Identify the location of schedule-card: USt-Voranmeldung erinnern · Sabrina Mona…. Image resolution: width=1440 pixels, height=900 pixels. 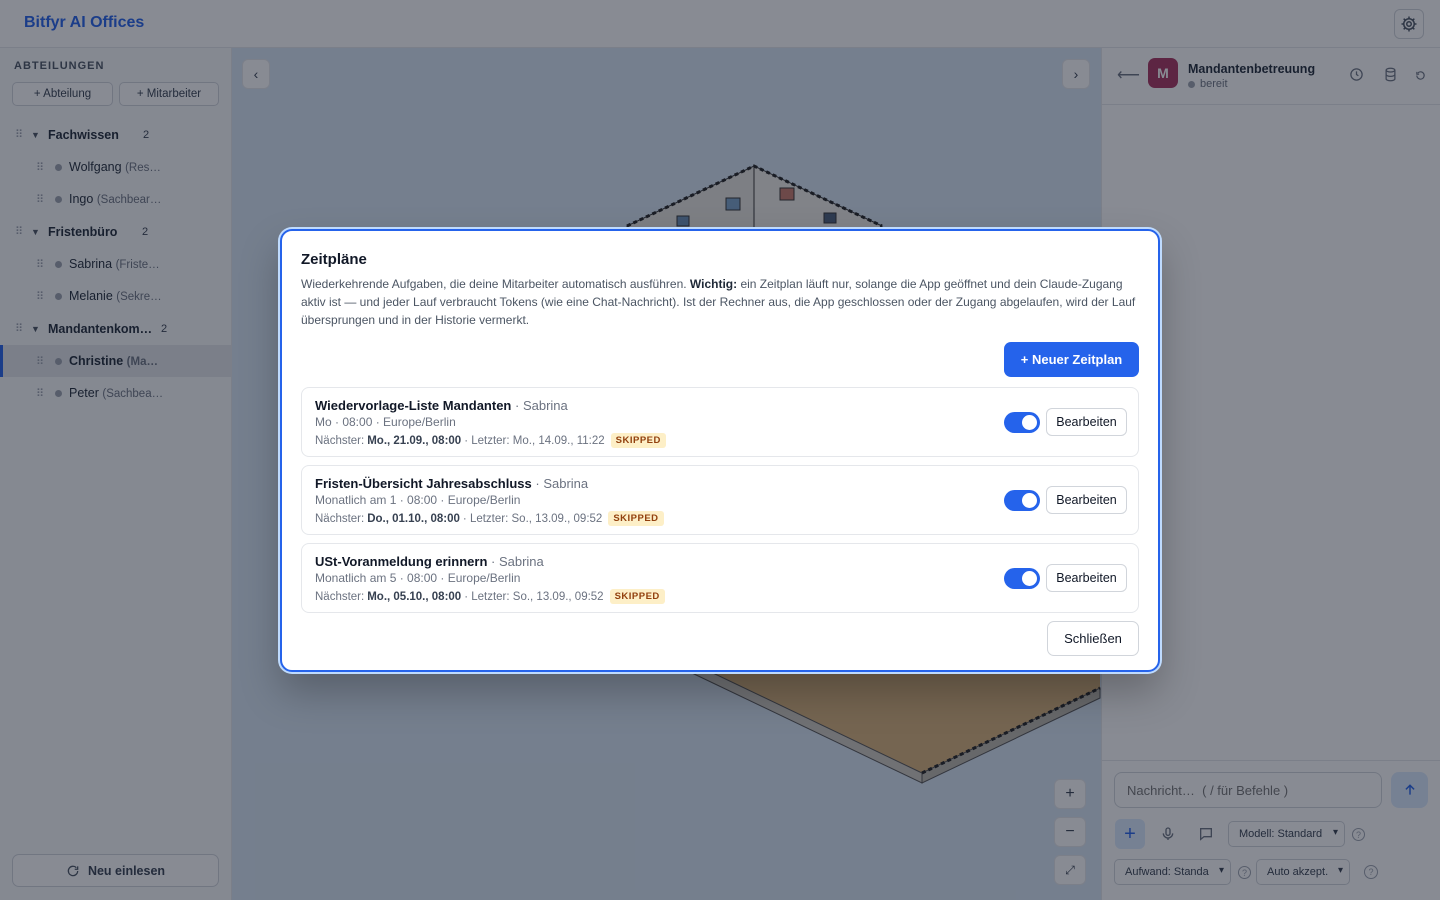
(720, 578).